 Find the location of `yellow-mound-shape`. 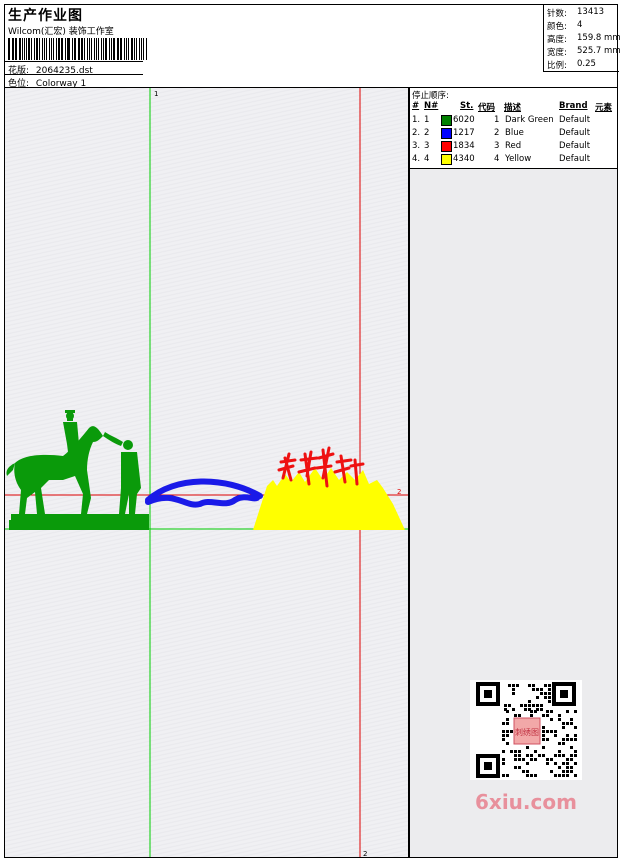

yellow-mound-shape is located at coordinates (329, 499).